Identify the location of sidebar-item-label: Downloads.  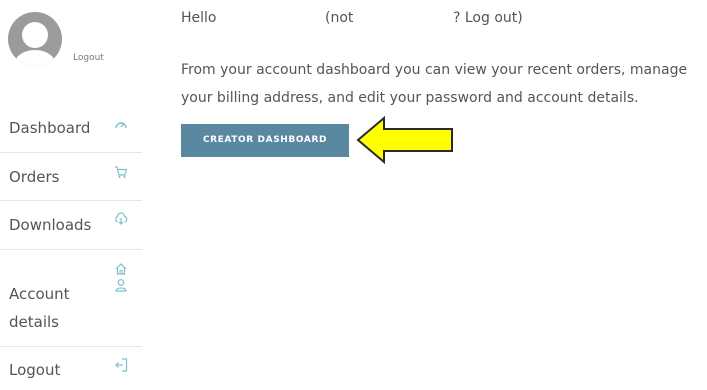
(50, 225).